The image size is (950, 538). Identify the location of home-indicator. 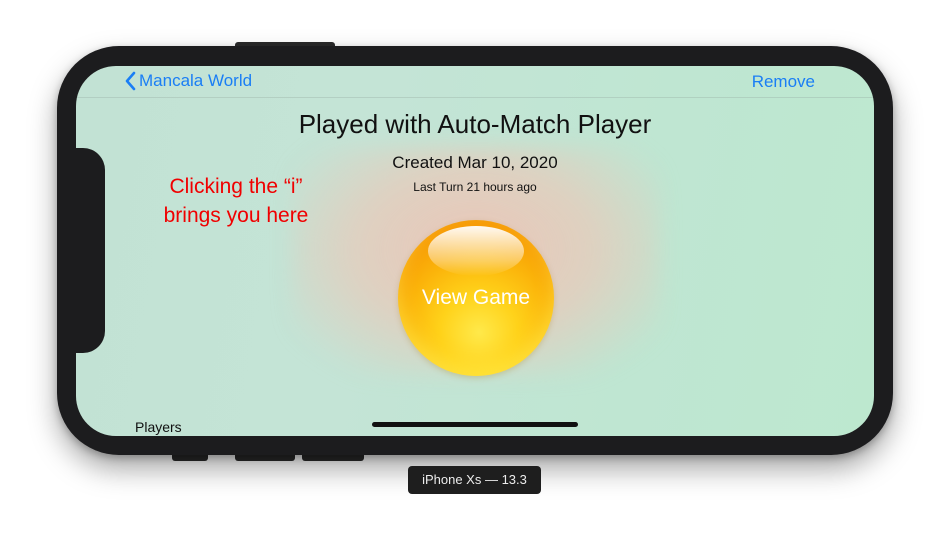
(475, 424).